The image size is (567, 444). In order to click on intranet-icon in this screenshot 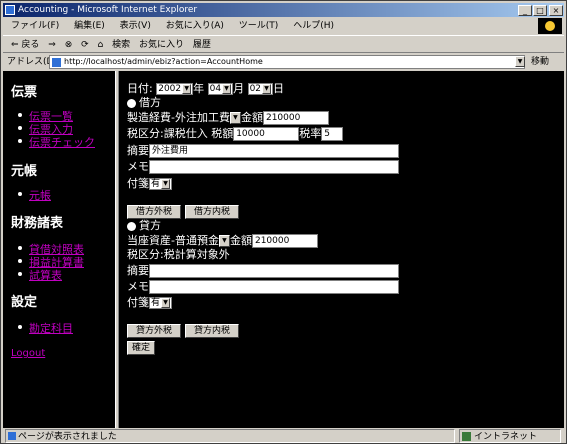, I will do `click(466, 436)`.